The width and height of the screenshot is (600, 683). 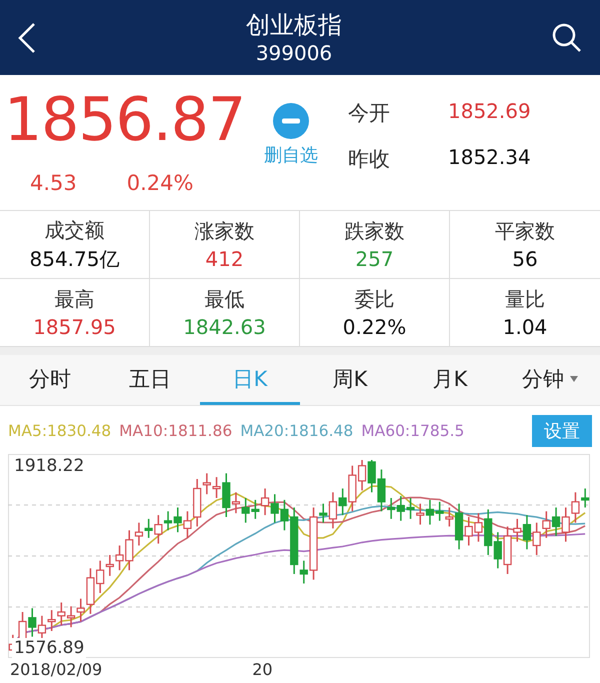 What do you see at coordinates (294, 53) in the screenshot?
I see `index-code: 399006` at bounding box center [294, 53].